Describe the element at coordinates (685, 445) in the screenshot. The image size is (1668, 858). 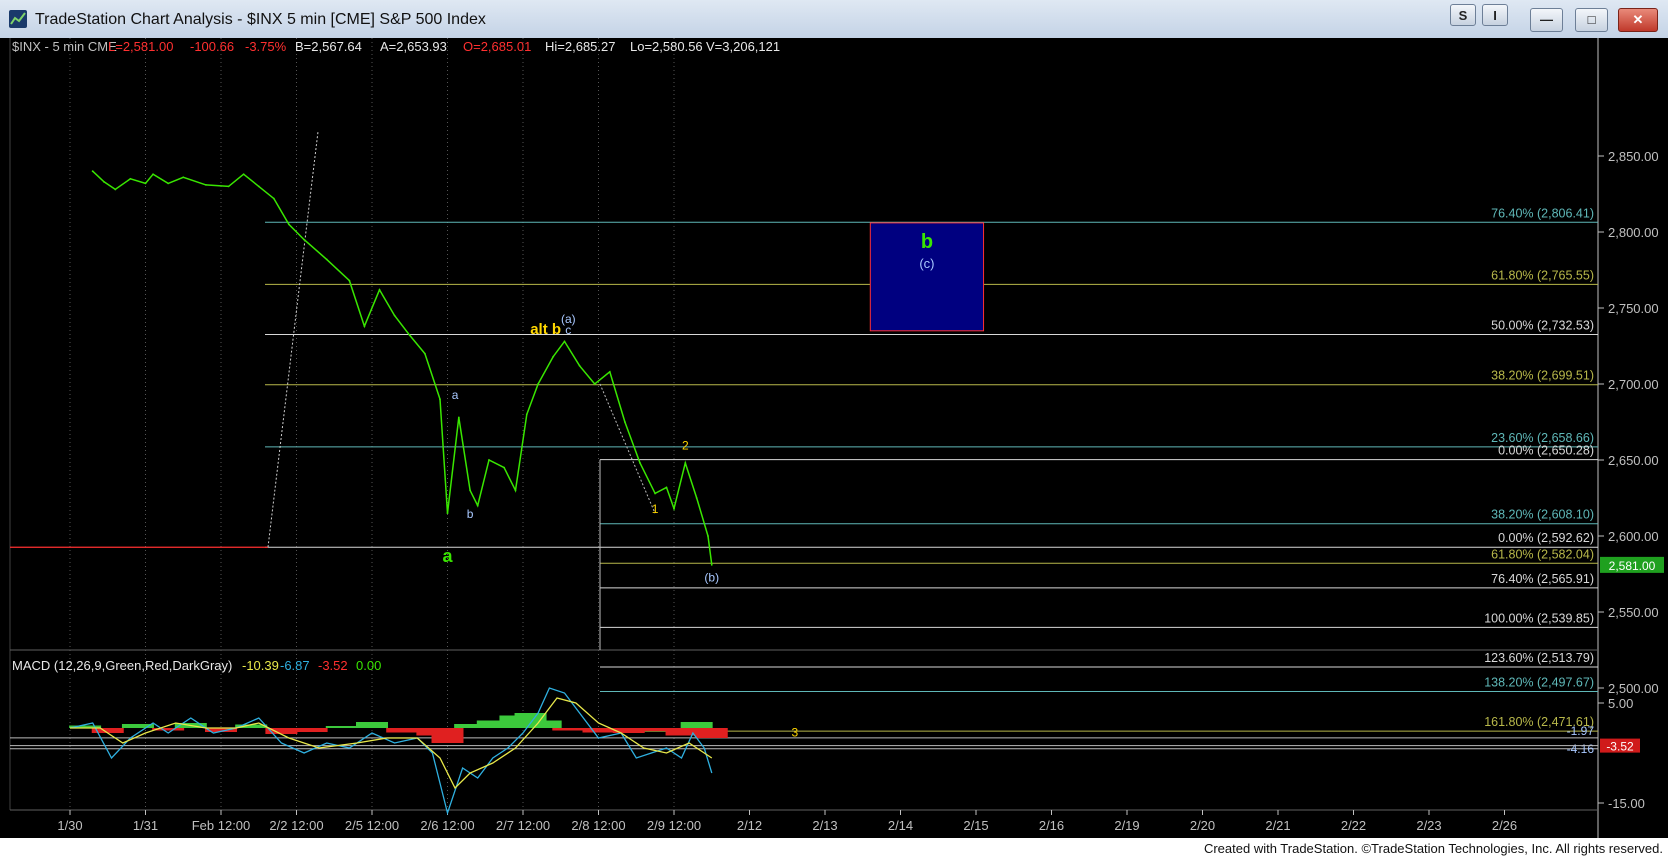
I see `wave-label: 2` at that location.